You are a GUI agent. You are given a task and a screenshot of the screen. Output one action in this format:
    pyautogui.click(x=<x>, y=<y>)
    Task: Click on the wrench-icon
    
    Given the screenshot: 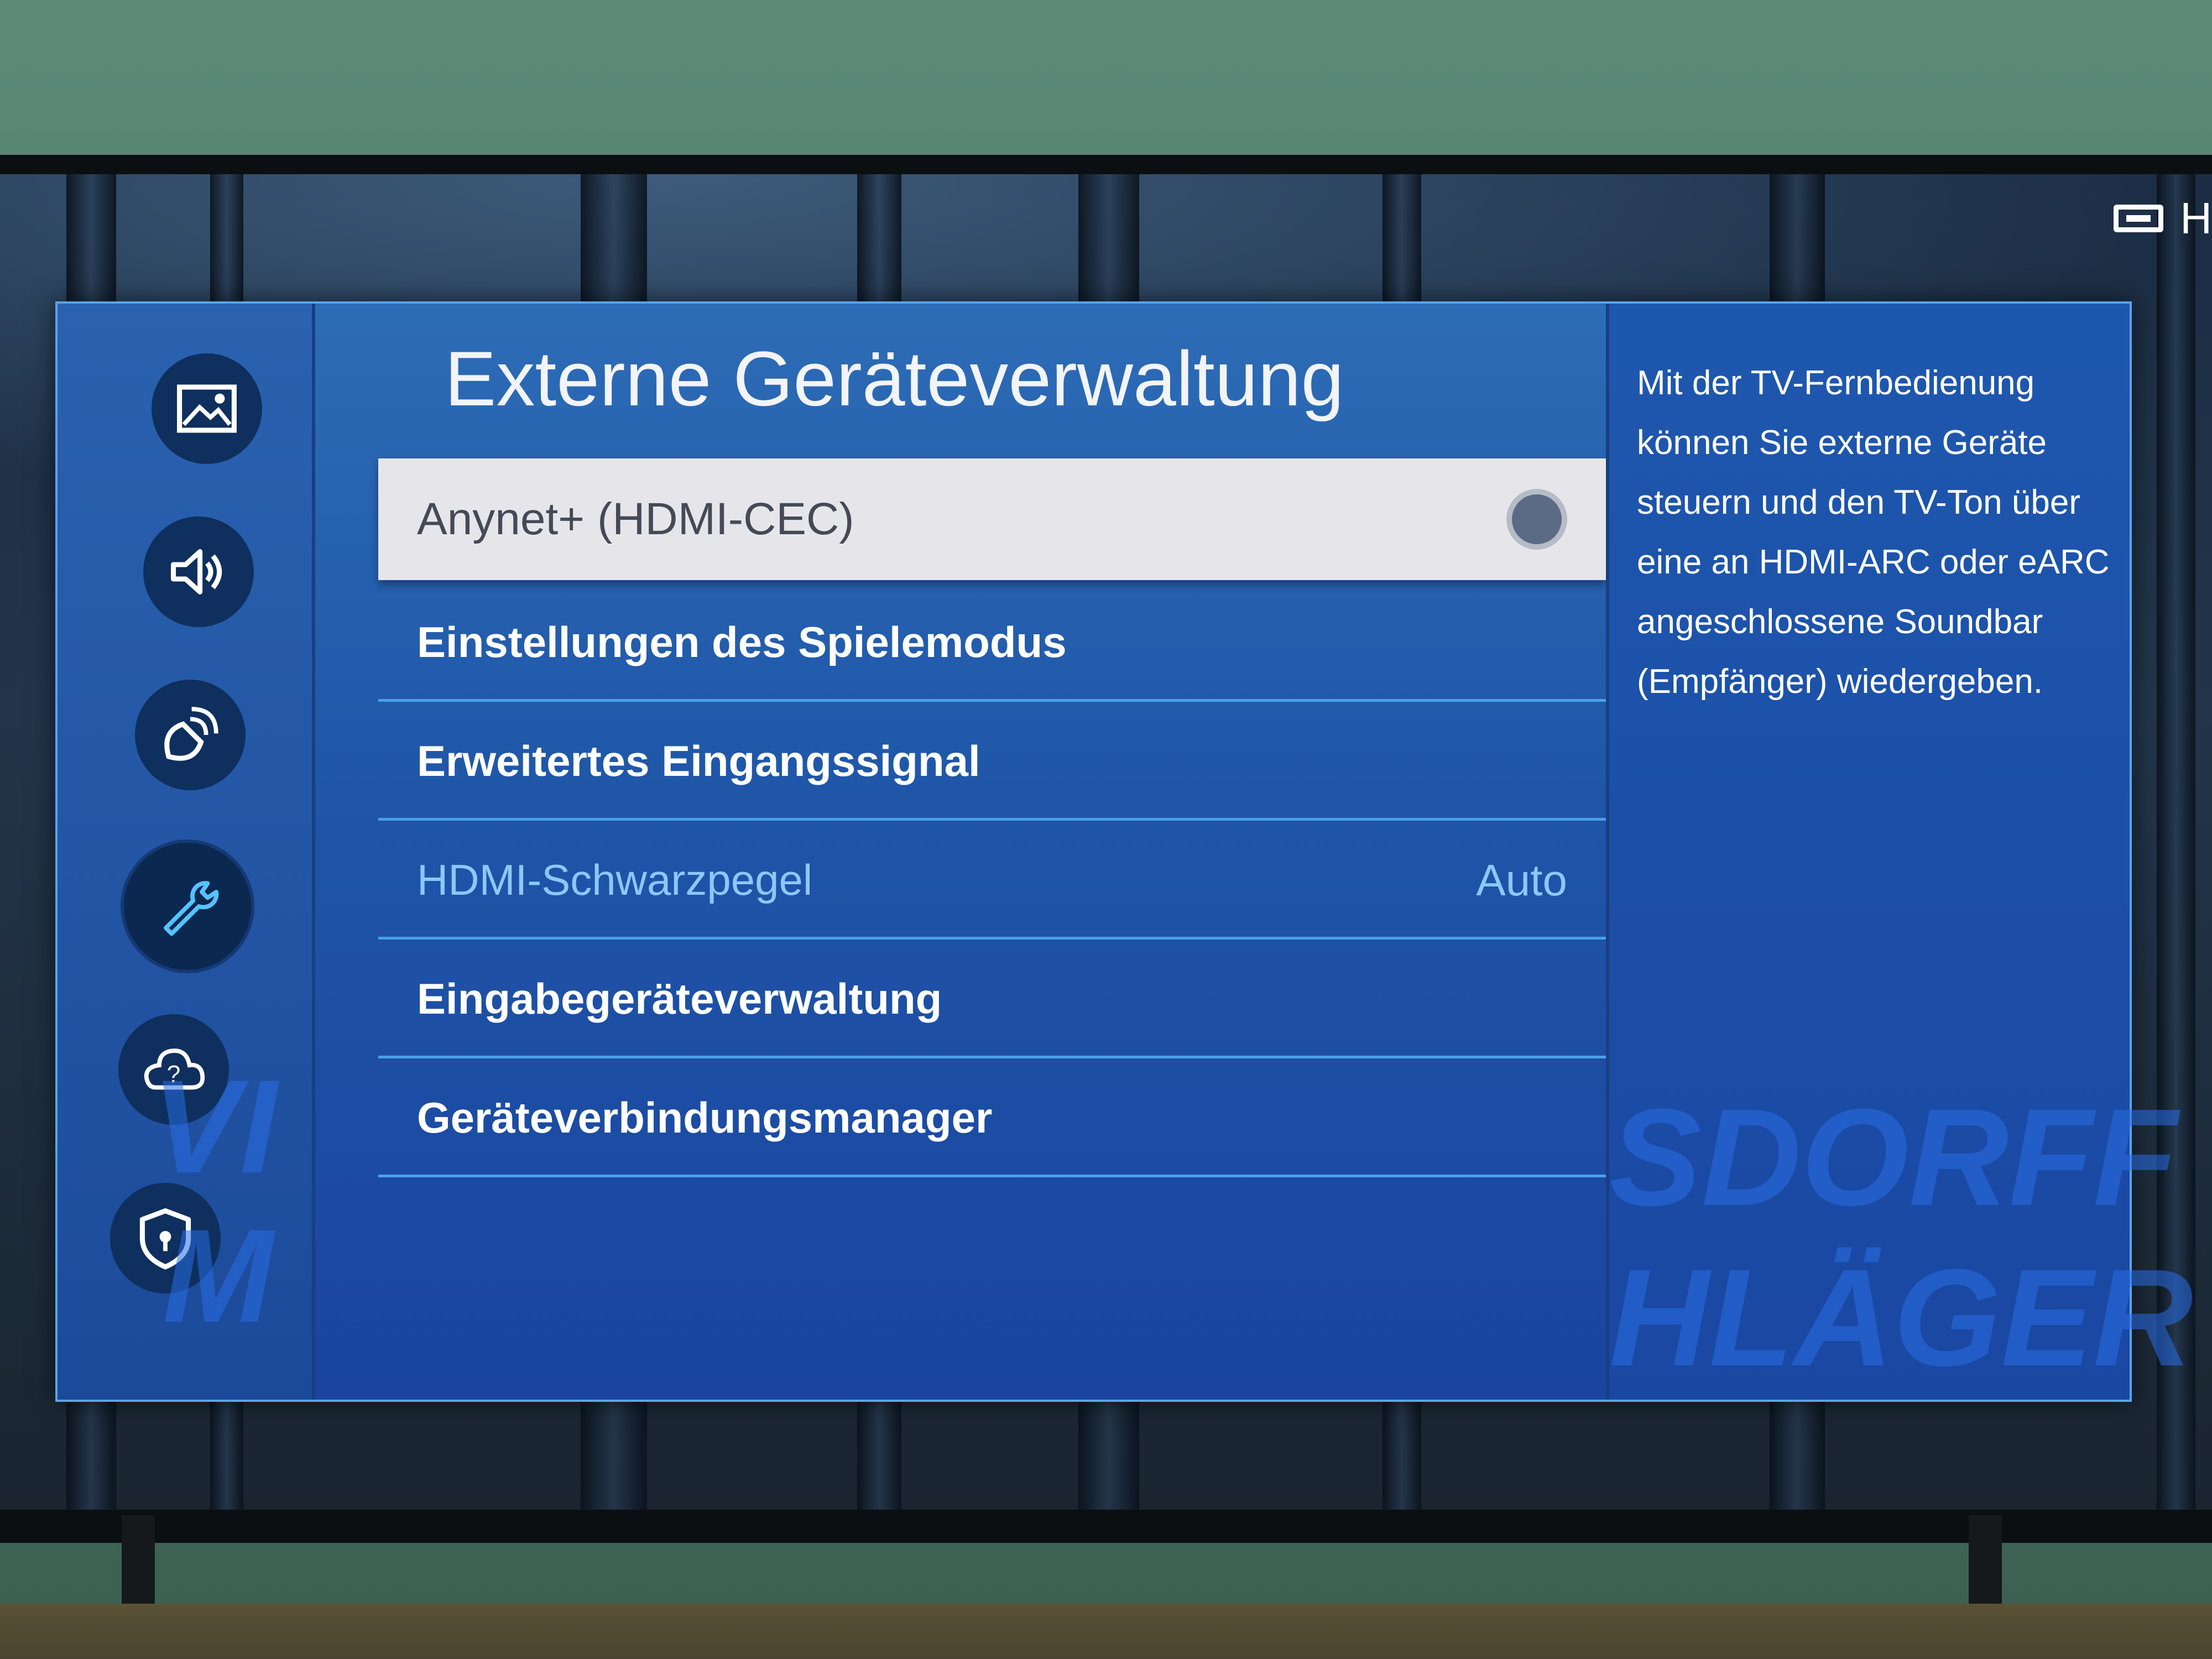 What is the action you would take?
    pyautogui.click(x=192, y=909)
    